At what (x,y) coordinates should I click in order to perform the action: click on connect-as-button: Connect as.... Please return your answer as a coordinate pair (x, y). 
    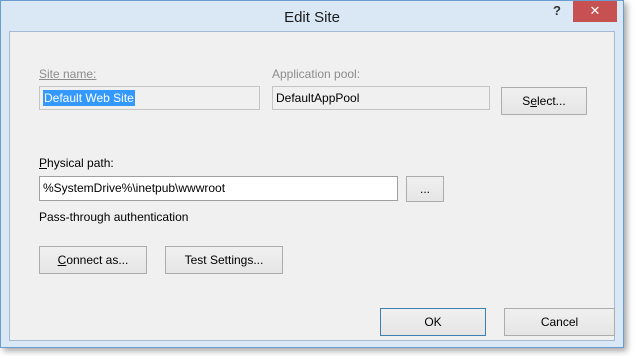
    Looking at the image, I should click on (93, 260).